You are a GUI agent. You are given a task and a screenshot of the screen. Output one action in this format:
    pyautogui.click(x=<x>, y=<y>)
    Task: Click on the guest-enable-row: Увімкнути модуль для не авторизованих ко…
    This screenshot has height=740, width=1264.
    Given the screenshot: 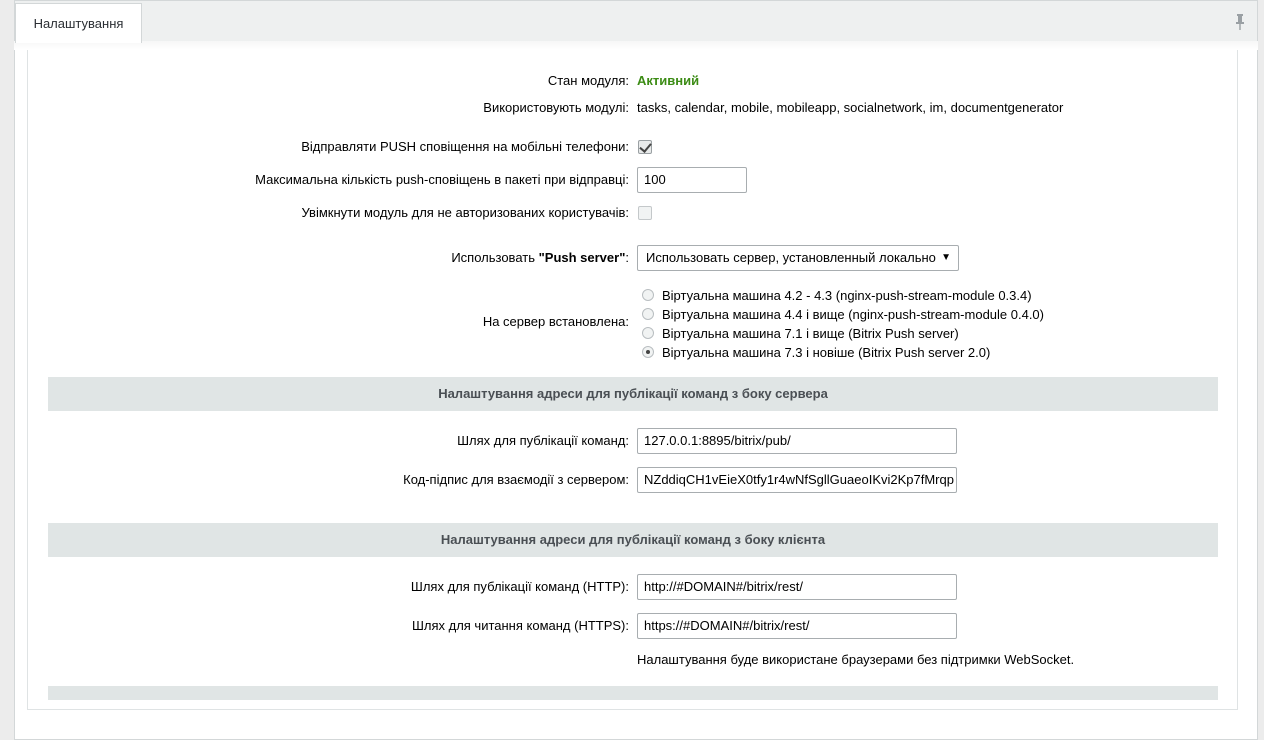 What is the action you would take?
    pyautogui.click(x=632, y=213)
    